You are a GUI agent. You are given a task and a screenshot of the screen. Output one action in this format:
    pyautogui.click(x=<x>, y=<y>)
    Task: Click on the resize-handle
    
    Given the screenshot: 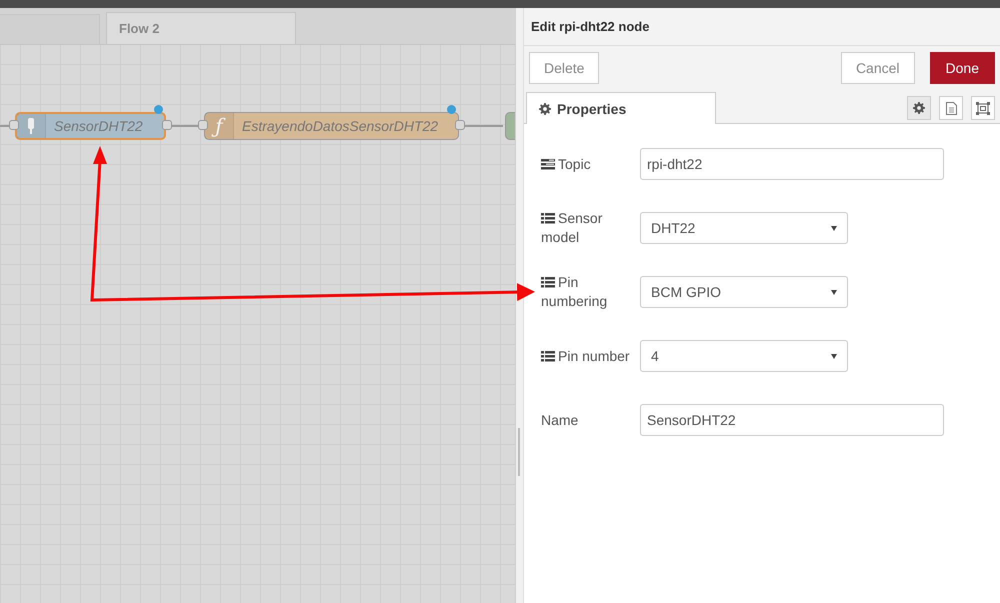 What is the action you would take?
    pyautogui.click(x=519, y=452)
    